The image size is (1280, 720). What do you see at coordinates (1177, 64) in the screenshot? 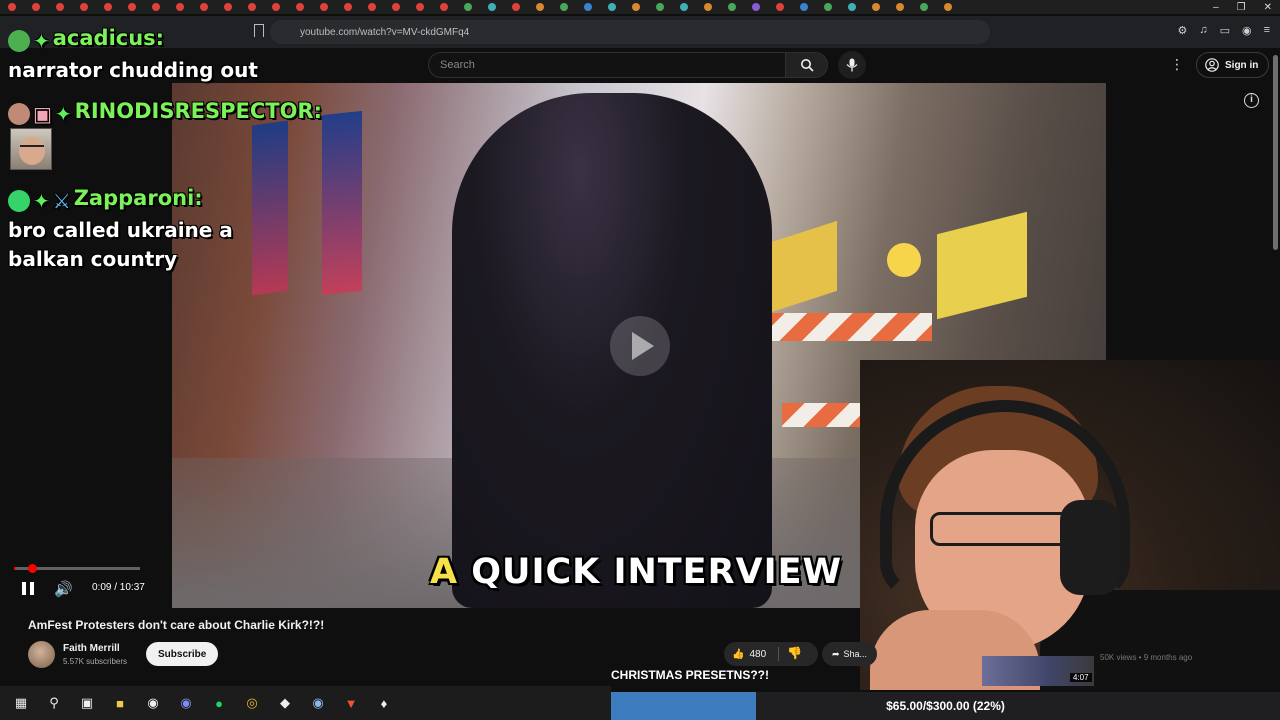
I see `more-options-icon: ⋮` at bounding box center [1177, 64].